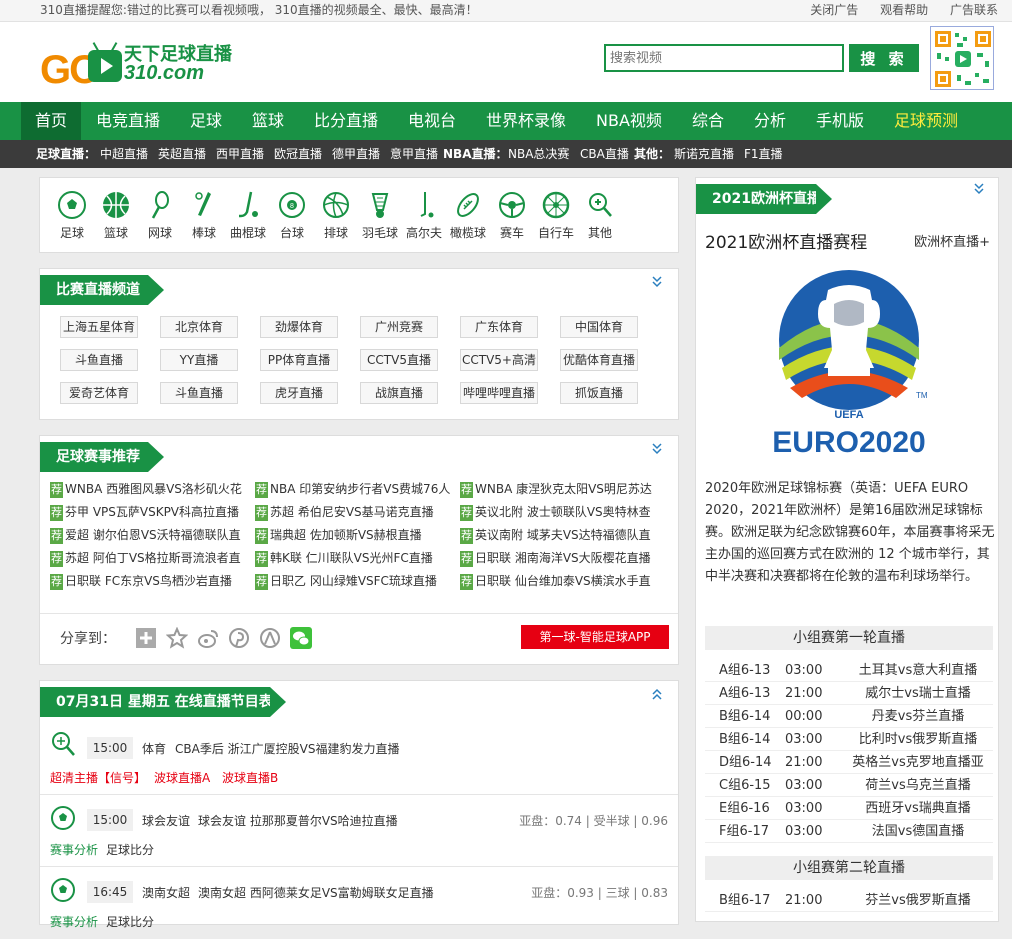 This screenshot has height=939, width=1012. I want to click on nav-analysis: 分析, so click(770, 121).